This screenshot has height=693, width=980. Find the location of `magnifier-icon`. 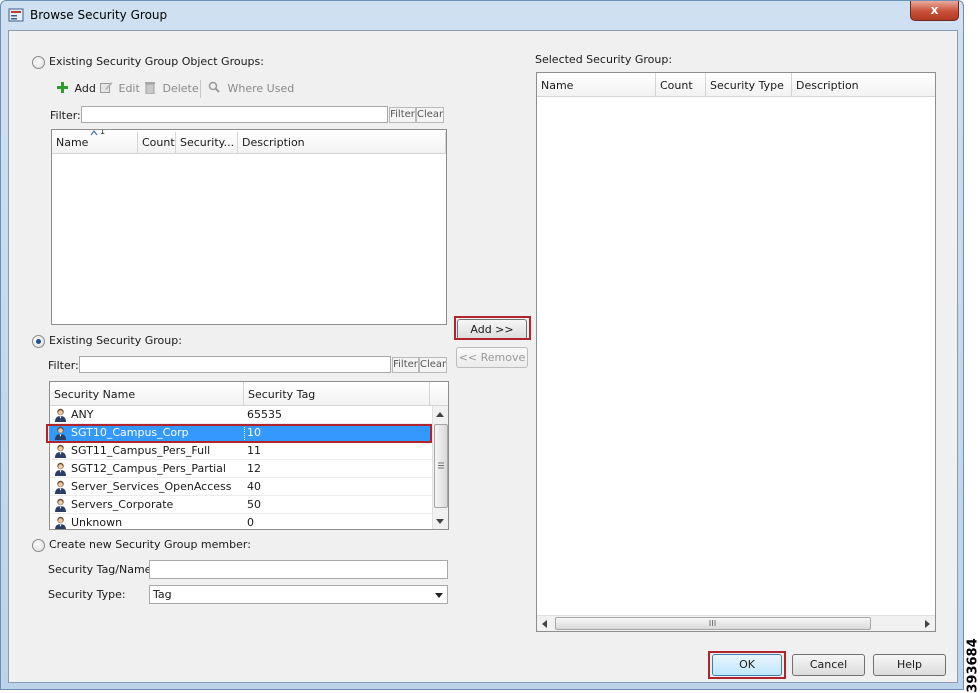

magnifier-icon is located at coordinates (214, 87).